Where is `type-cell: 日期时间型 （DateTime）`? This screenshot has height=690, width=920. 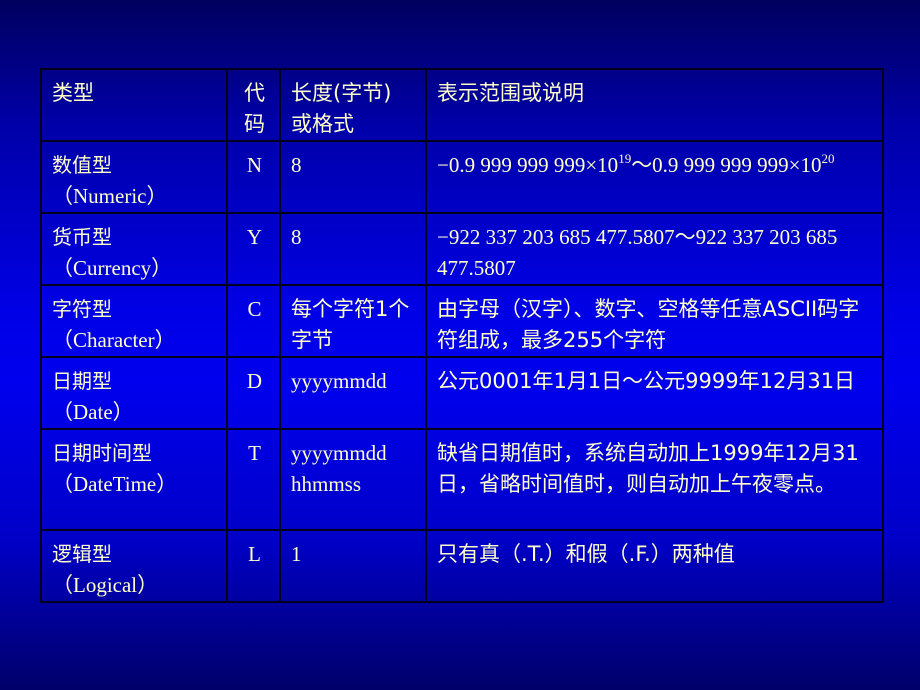 type-cell: 日期时间型 （DateTime） is located at coordinates (134, 479).